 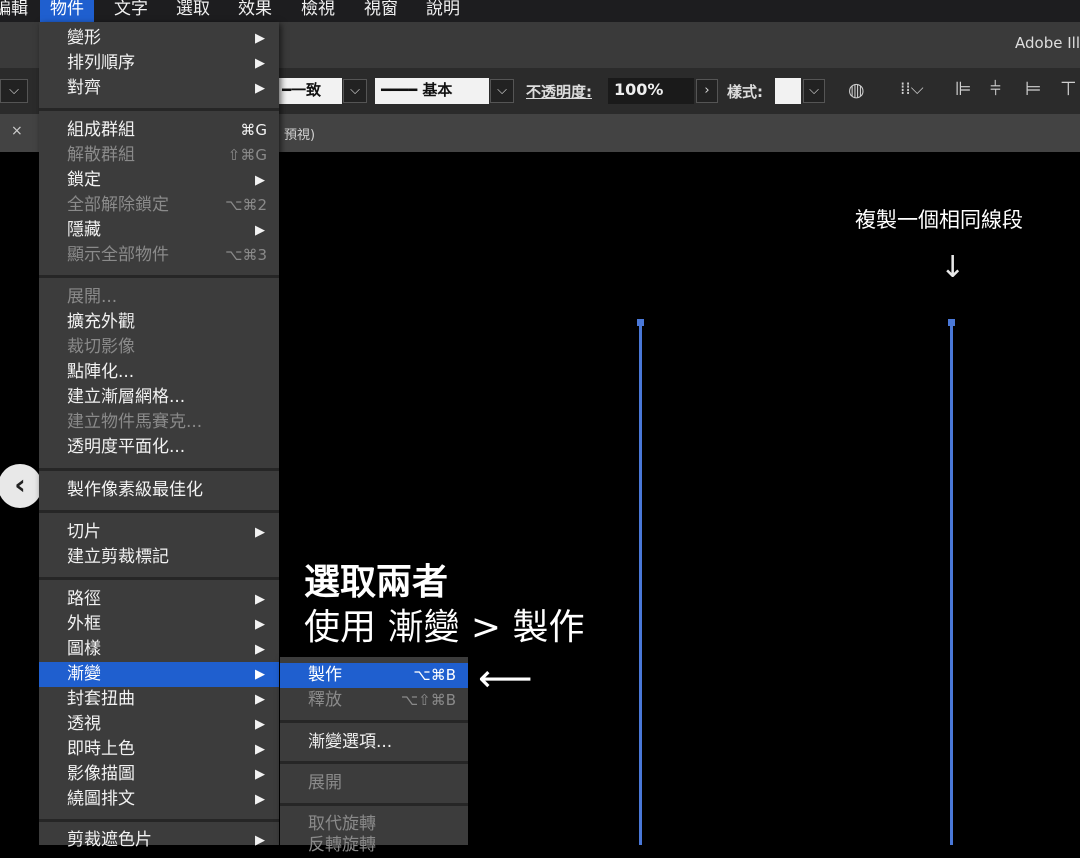 I want to click on stroke-profile-dropdown: ━一致, so click(x=310, y=91).